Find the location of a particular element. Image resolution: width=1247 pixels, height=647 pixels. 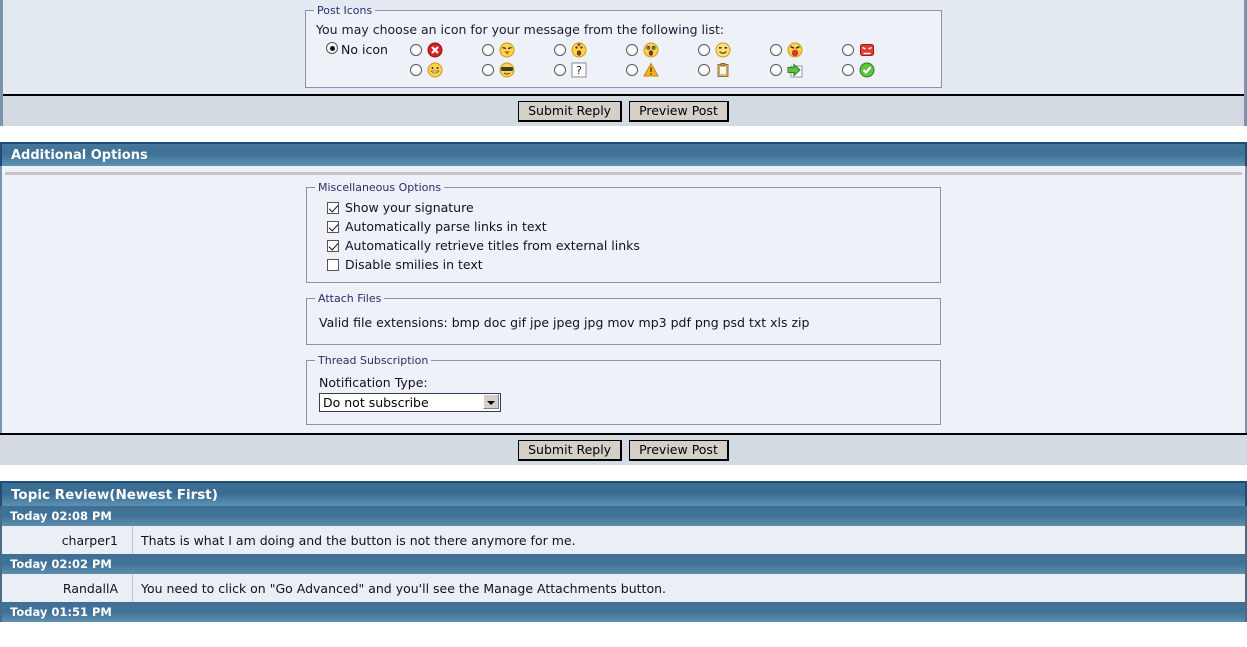

option-parse-links: Automatically parse links in text is located at coordinates (629, 226).